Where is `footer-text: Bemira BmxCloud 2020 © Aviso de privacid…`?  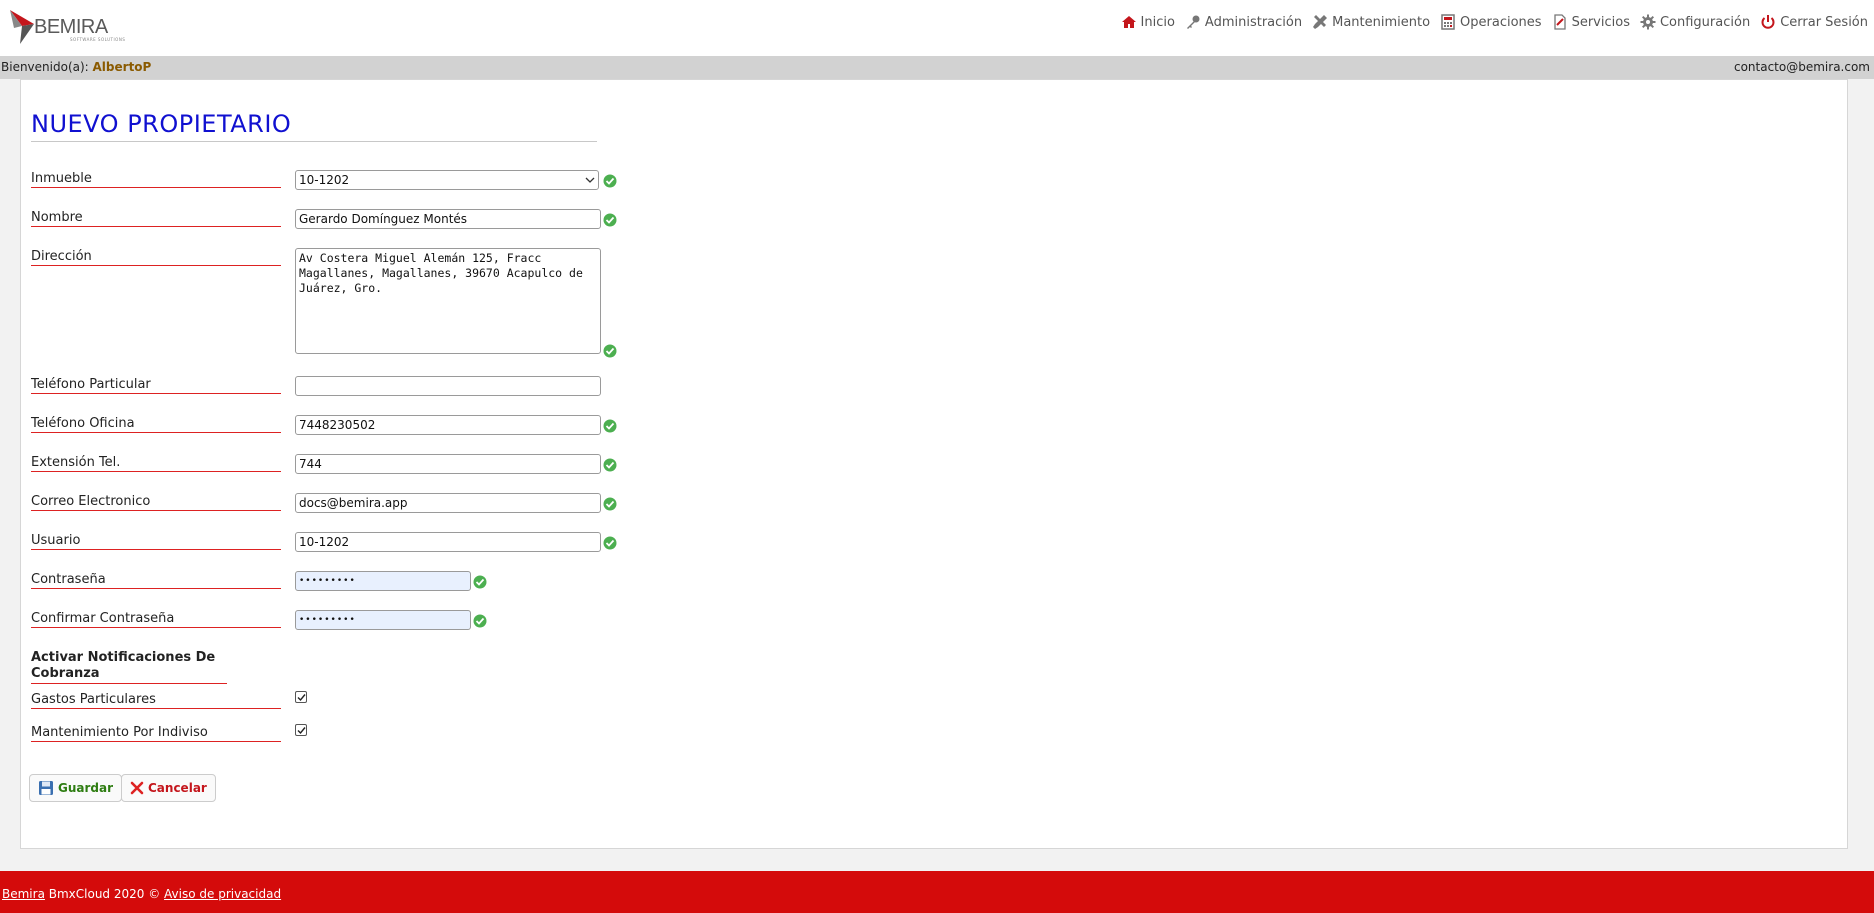 footer-text: Bemira BmxCloud 2020 © Aviso de privacid… is located at coordinates (141, 894).